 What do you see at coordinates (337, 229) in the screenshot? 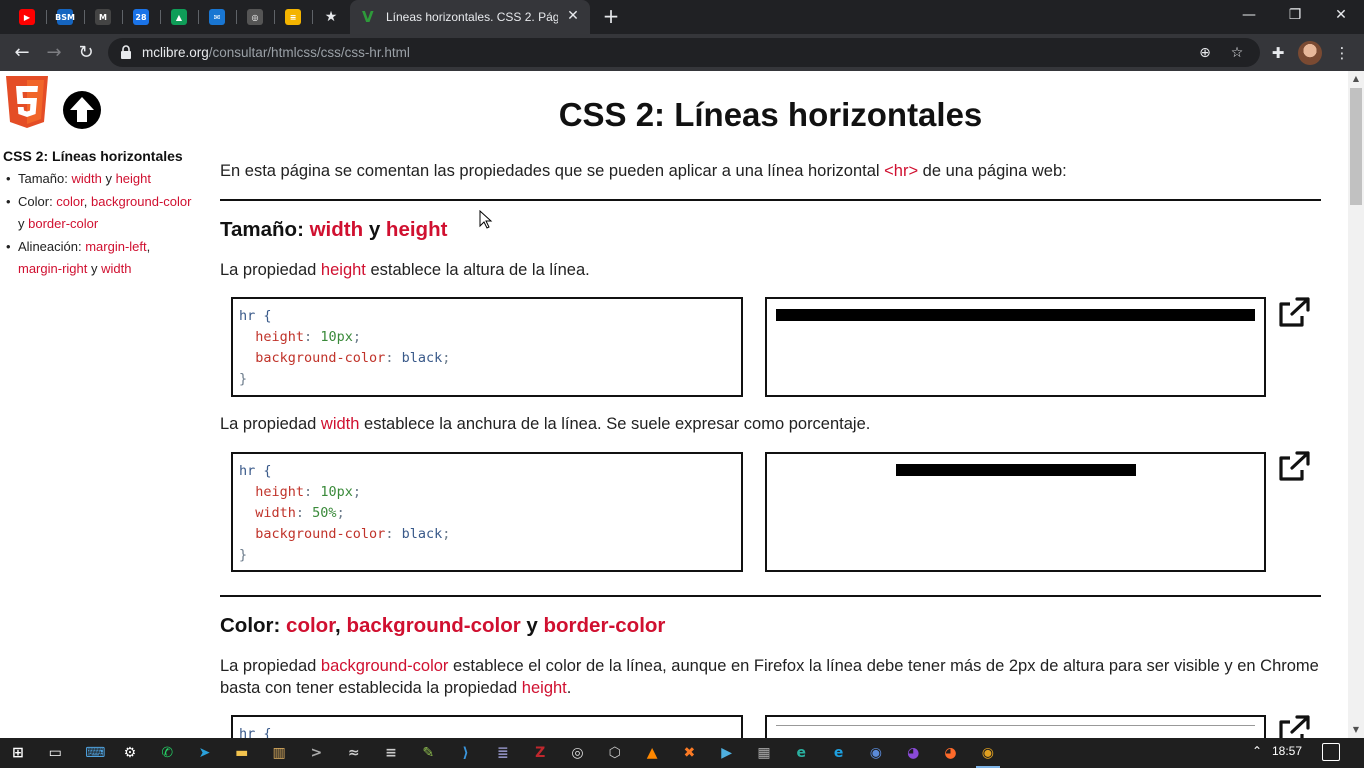
I see `heading-link-width: width` at bounding box center [337, 229].